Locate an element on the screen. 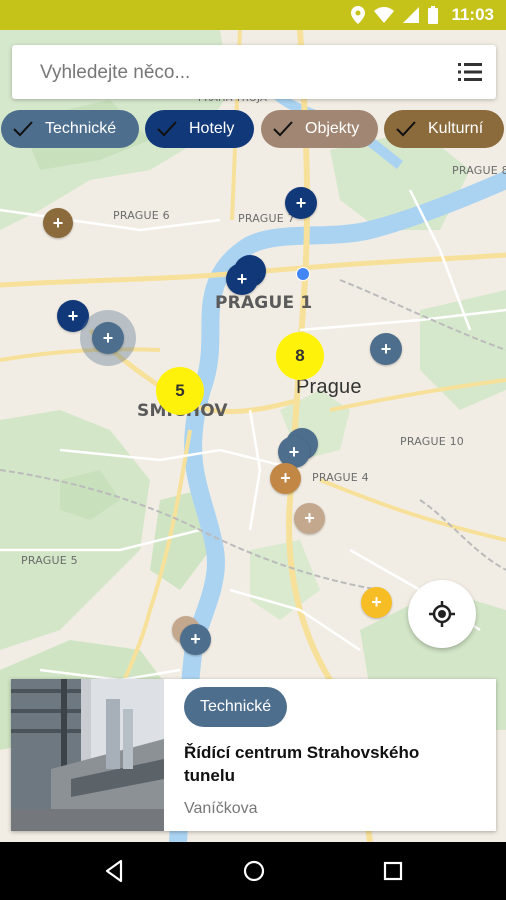  chip-label: Kulturní is located at coordinates (456, 128).